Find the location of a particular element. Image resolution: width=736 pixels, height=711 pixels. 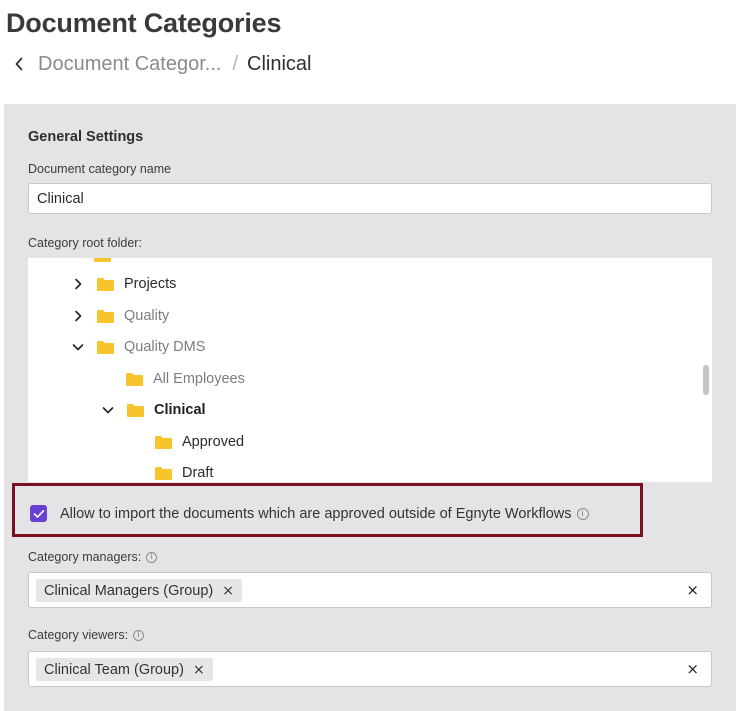

chip-label: Clinical Team (Group) is located at coordinates (114, 669).